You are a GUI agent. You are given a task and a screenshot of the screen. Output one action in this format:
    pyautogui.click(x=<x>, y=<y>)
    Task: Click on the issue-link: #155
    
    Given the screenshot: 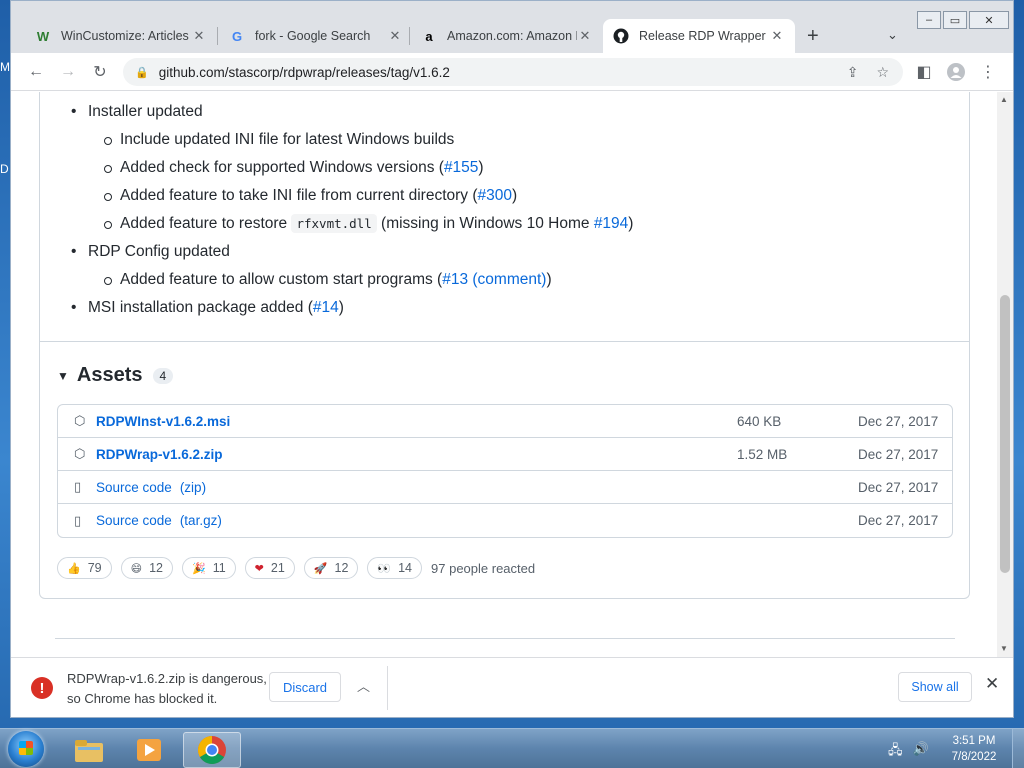 What is the action you would take?
    pyautogui.click(x=461, y=167)
    